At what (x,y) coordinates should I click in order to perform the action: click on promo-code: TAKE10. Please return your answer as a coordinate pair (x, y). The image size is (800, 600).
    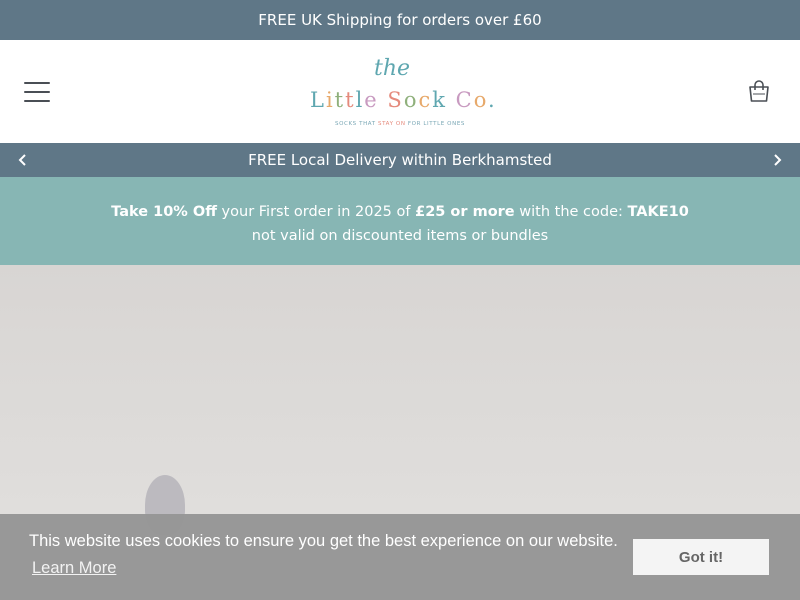
    Looking at the image, I should click on (658, 212).